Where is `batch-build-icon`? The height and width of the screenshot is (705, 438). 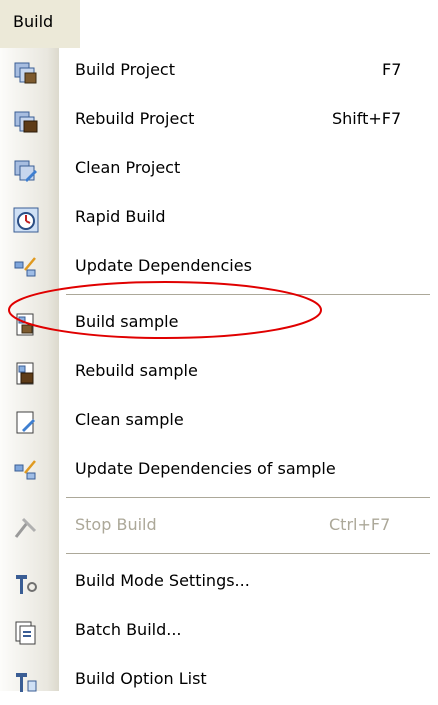 batch-build-icon is located at coordinates (25, 633).